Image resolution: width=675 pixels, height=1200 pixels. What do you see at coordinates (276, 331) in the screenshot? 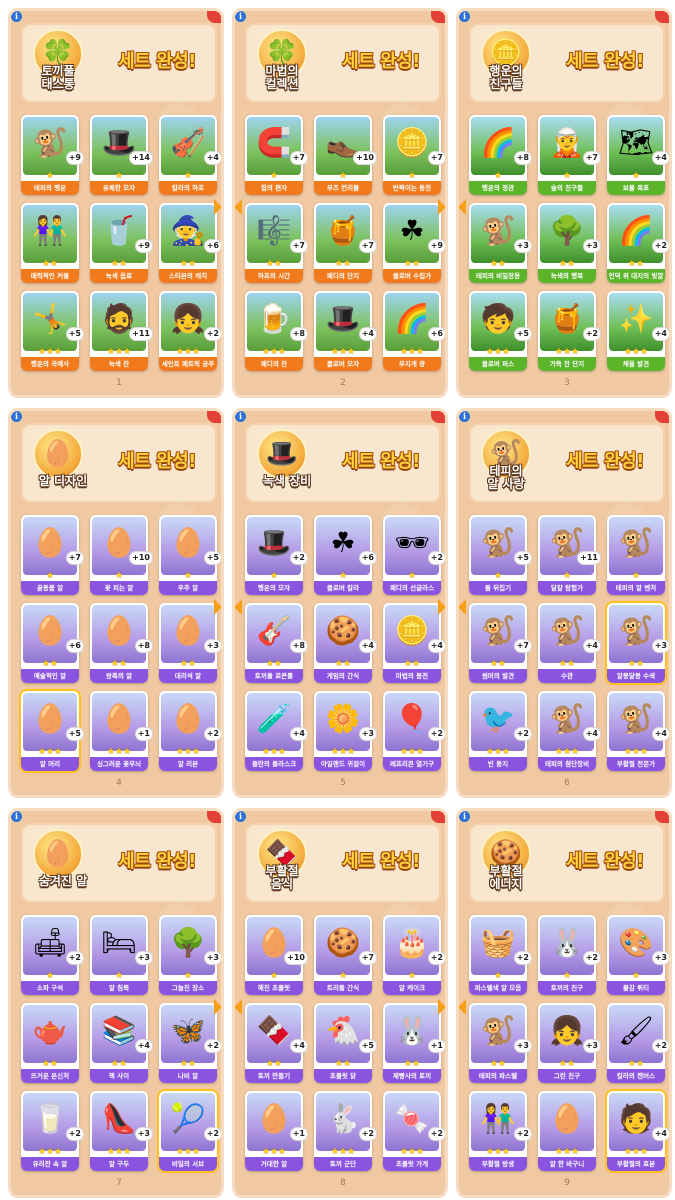
I see `collection-card: 🍺 ★★★ +8 패디의 잔` at bounding box center [276, 331].